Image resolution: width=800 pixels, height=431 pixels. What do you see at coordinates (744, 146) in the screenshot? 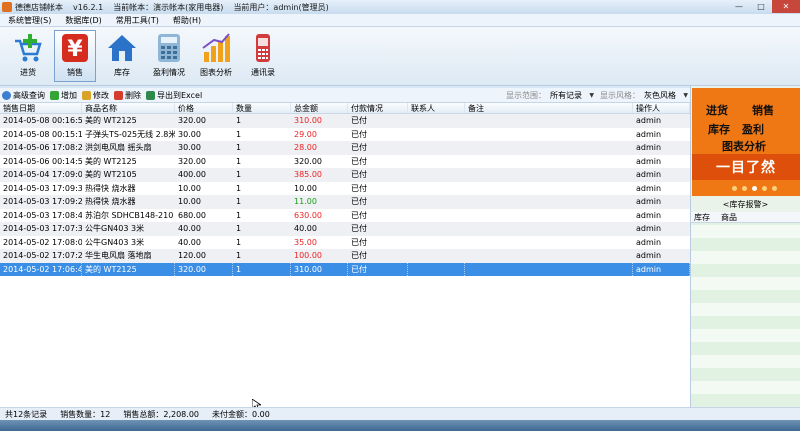
I see `banner-text-chart: 图表分析` at bounding box center [744, 146].